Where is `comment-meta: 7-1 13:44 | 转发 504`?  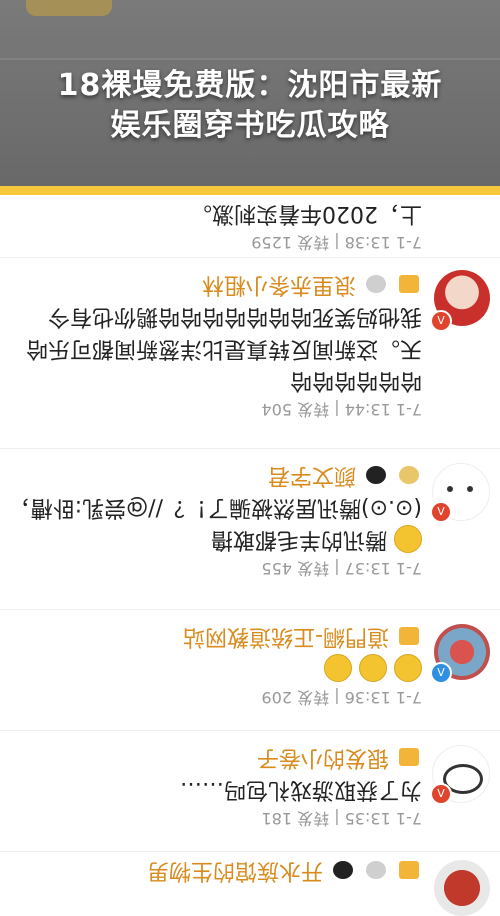 comment-meta: 7-1 13:44 | 转发 504 is located at coordinates (341, 409).